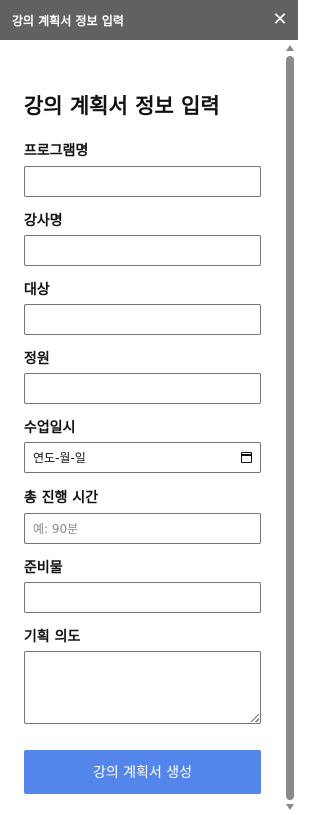 Image resolution: width=320 pixels, height=815 pixels. What do you see at coordinates (142, 319) in the screenshot?
I see `audience-input` at bounding box center [142, 319].